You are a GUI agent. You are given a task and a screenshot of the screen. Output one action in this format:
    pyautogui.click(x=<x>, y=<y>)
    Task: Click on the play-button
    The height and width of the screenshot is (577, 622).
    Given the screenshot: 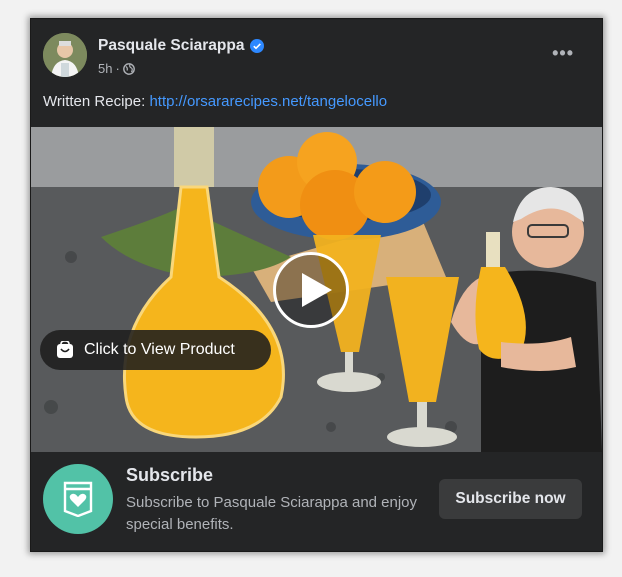 What is the action you would take?
    pyautogui.click(x=311, y=290)
    